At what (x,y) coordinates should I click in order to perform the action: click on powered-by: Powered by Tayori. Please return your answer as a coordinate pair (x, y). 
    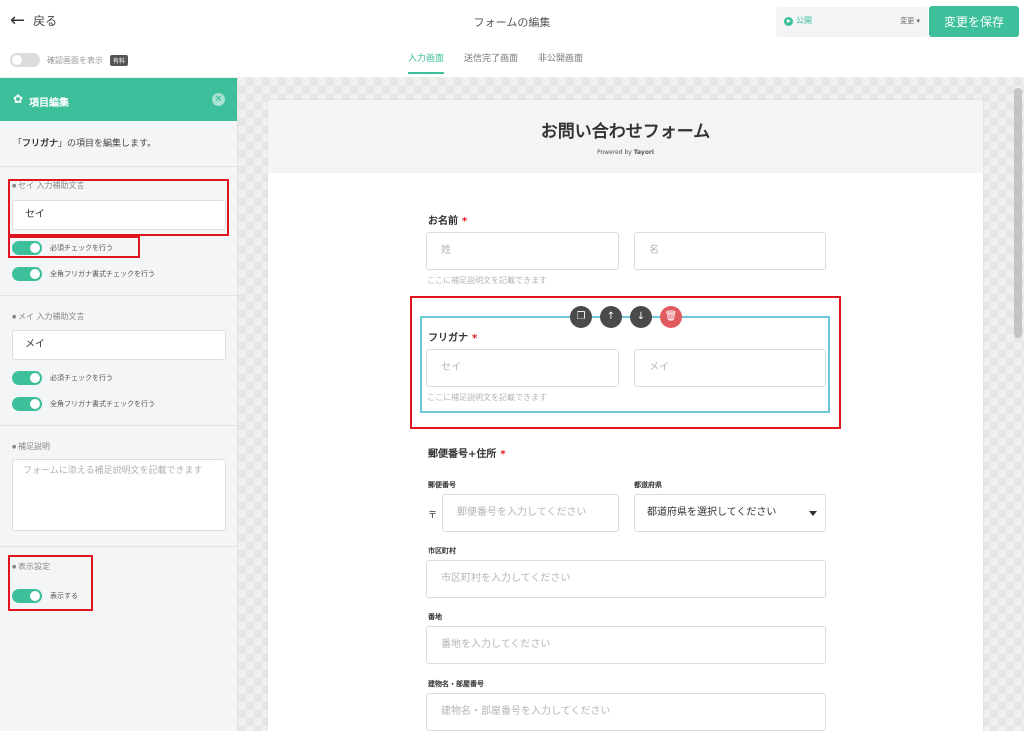
    Looking at the image, I should click on (625, 152).